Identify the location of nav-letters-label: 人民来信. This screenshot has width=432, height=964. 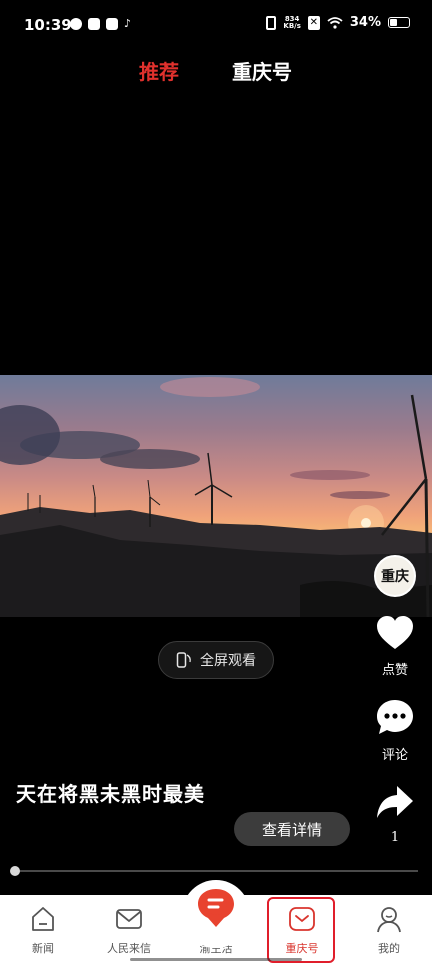
(129, 948).